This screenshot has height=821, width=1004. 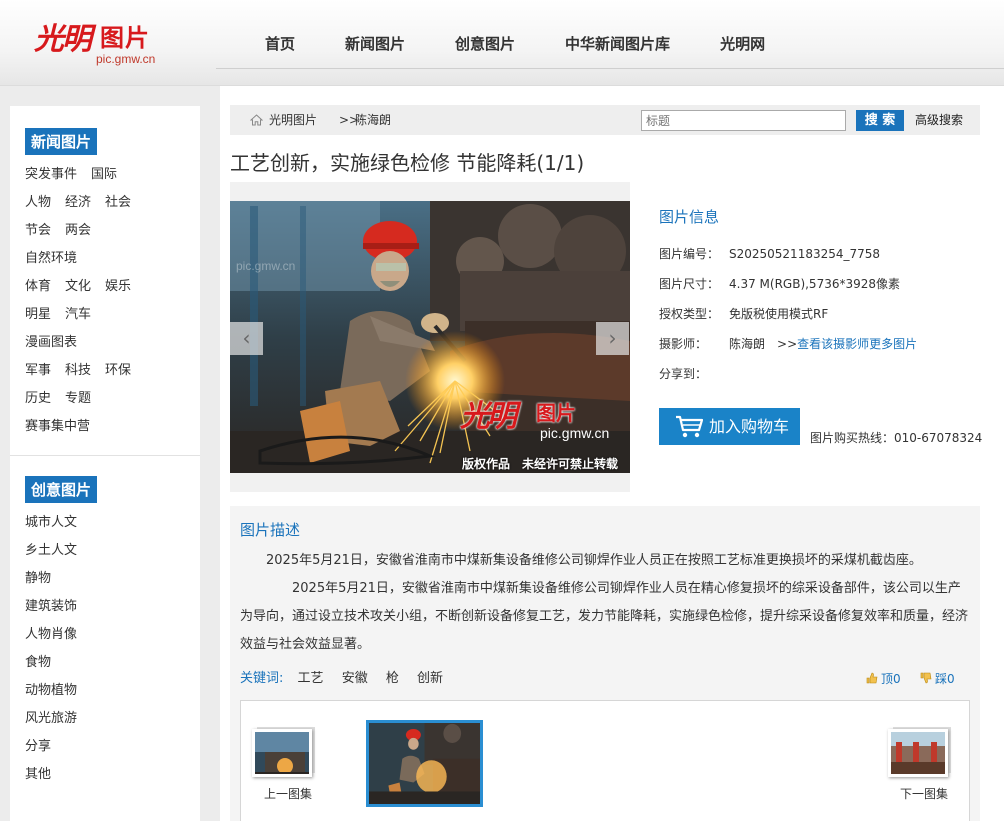 What do you see at coordinates (51, 607) in the screenshot?
I see `sidebar-link: 建筑装饰` at bounding box center [51, 607].